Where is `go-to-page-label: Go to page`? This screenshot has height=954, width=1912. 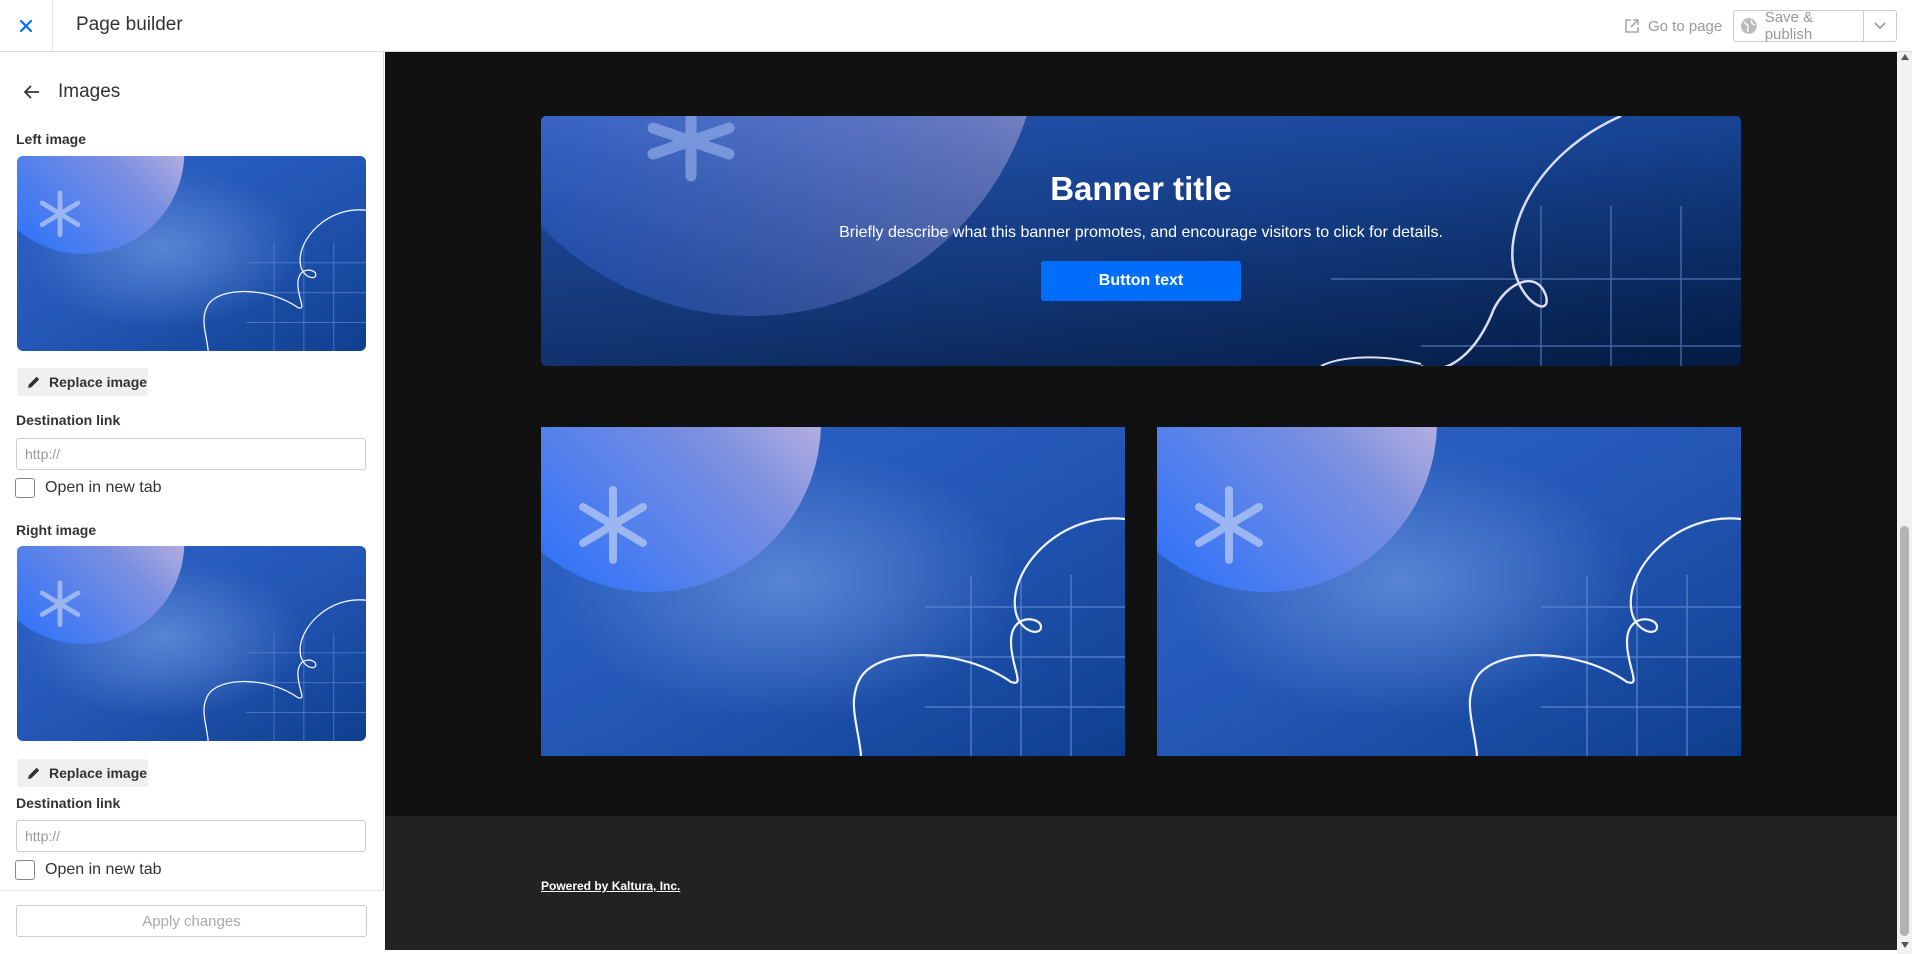
go-to-page-label: Go to page is located at coordinates (1685, 26).